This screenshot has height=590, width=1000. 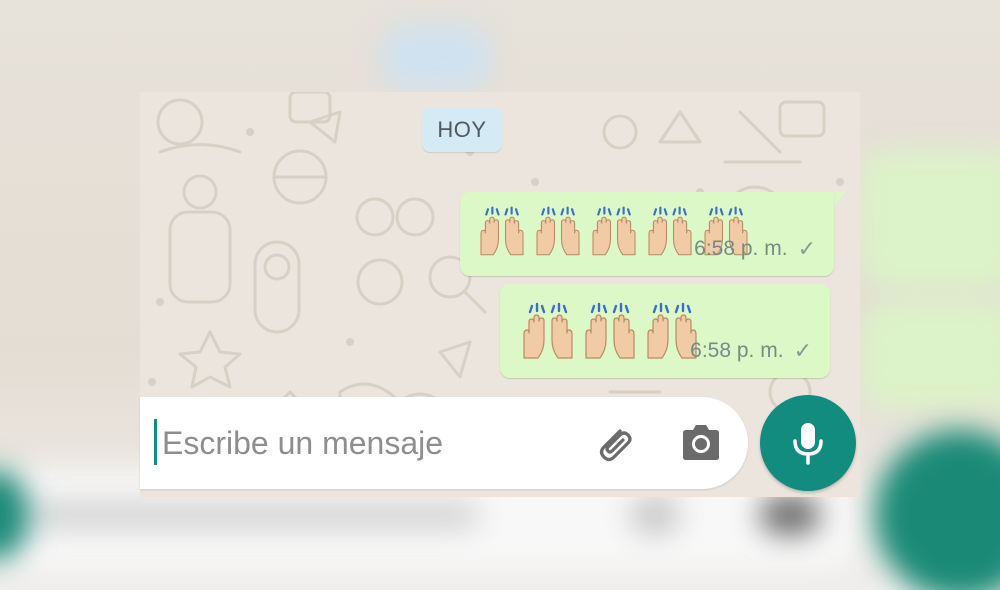 I want to click on microphone-button, so click(x=808, y=443).